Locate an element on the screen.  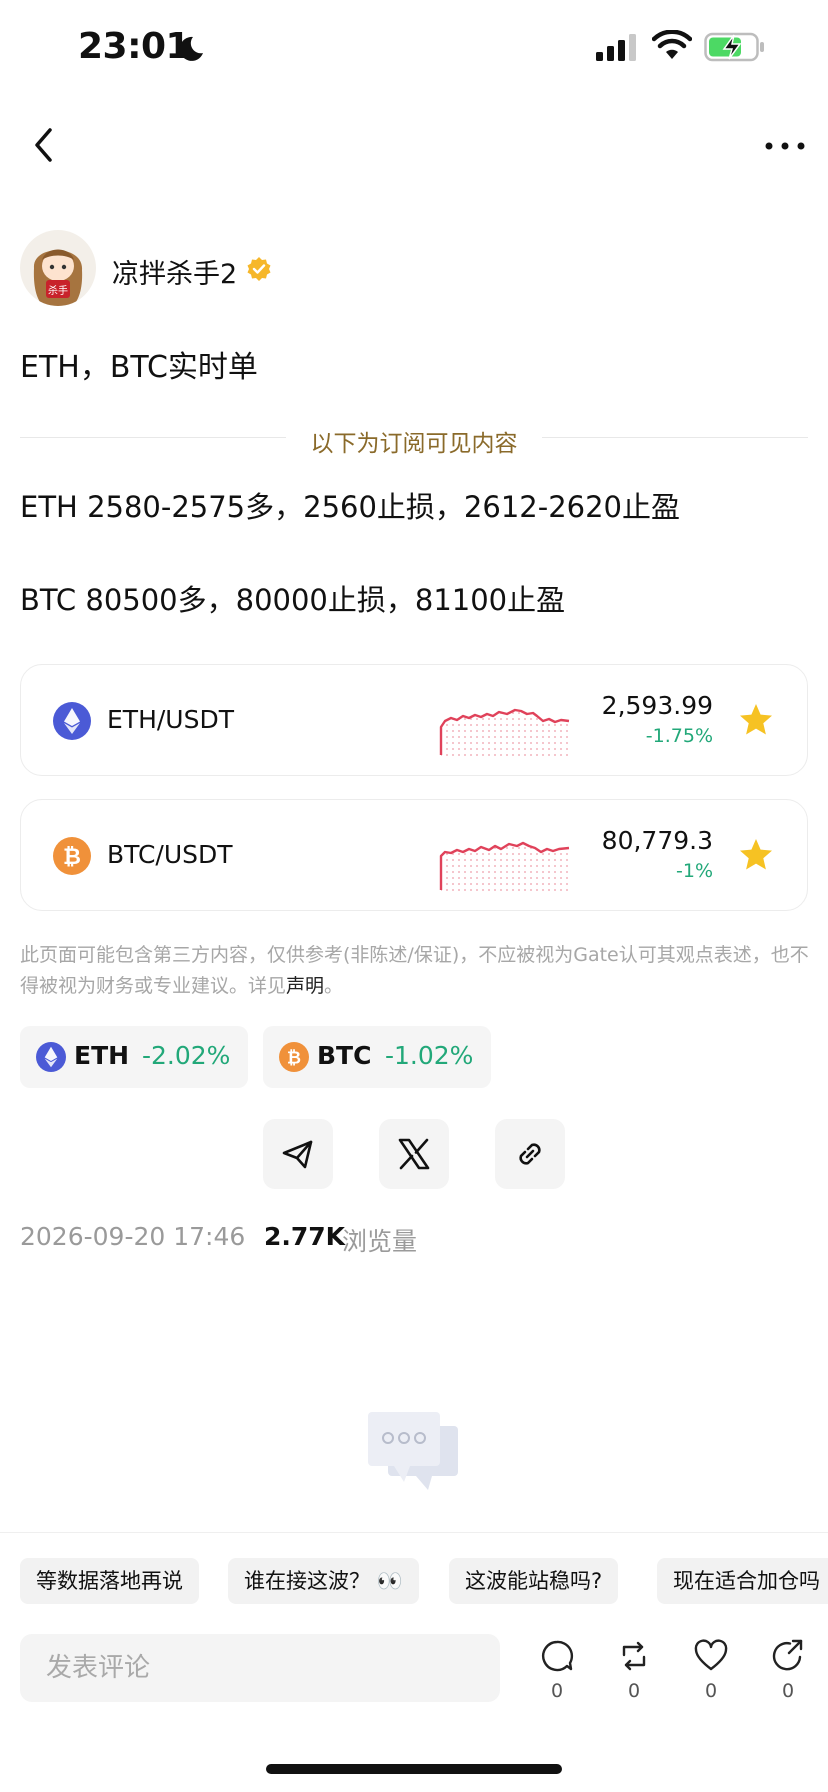
verified-badge-icon is located at coordinates (259, 269).